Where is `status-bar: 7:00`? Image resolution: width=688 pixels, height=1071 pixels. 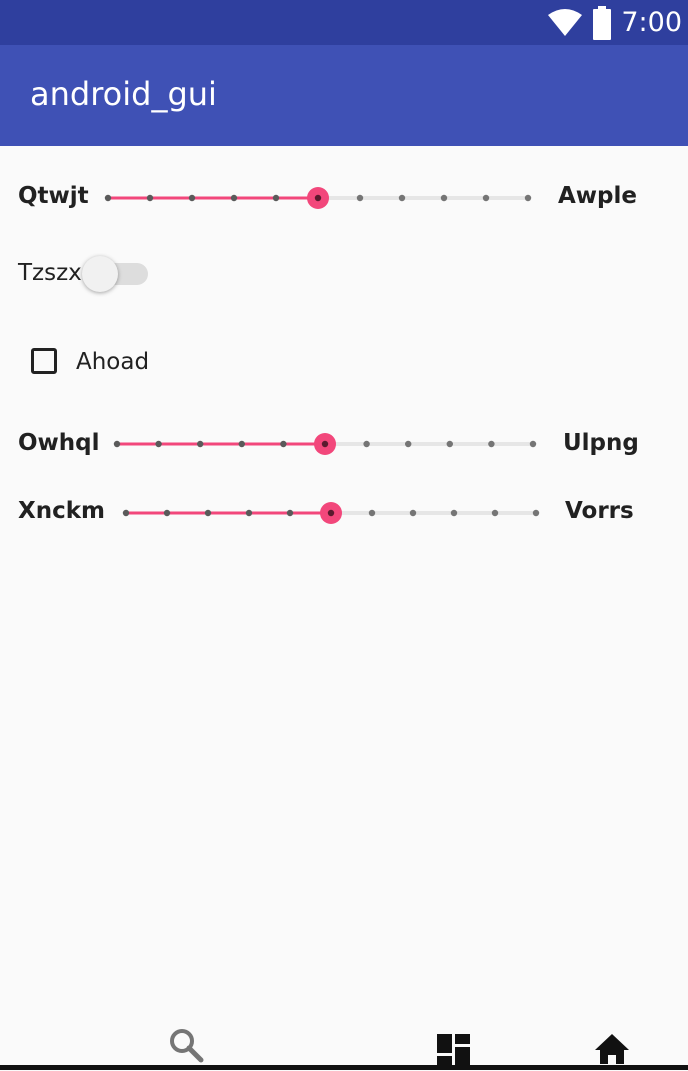 status-bar: 7:00 is located at coordinates (344, 22).